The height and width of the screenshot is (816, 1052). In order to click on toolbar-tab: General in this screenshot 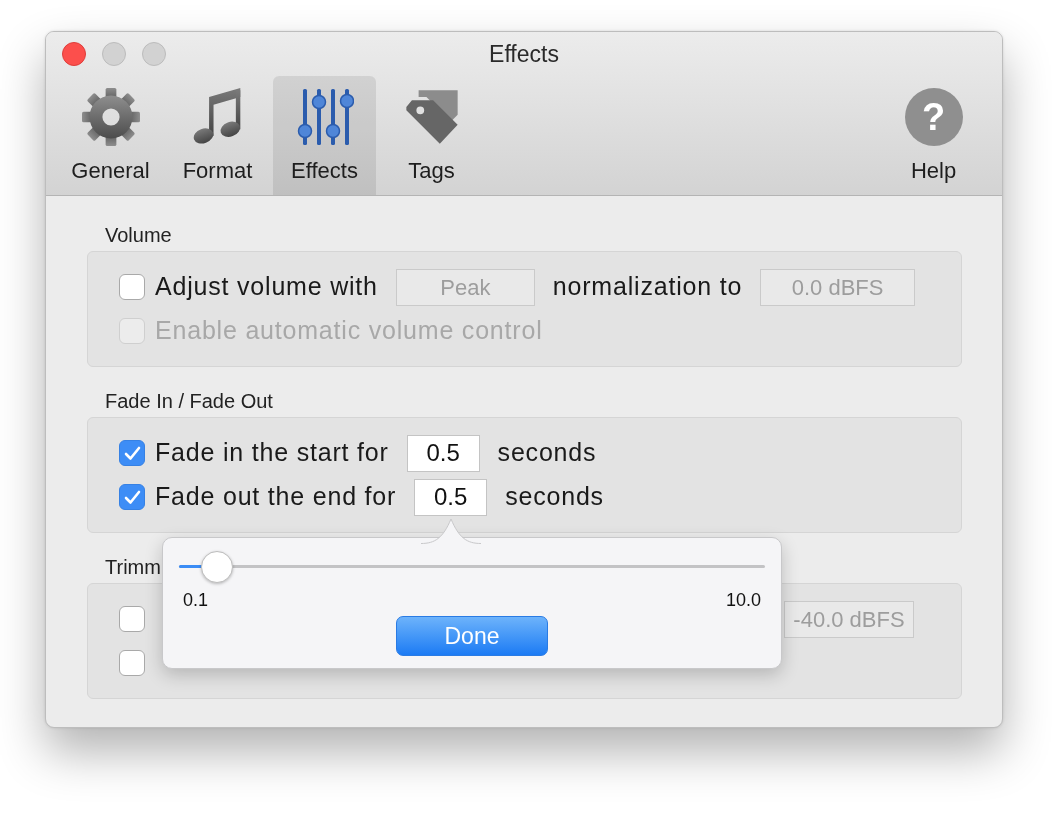, I will do `click(110, 135)`.